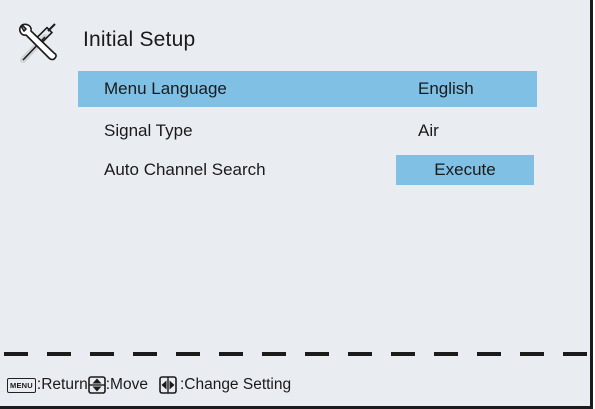 The height and width of the screenshot is (409, 595). Describe the element at coordinates (21, 385) in the screenshot. I see `menu-key-icon: MENU` at that location.